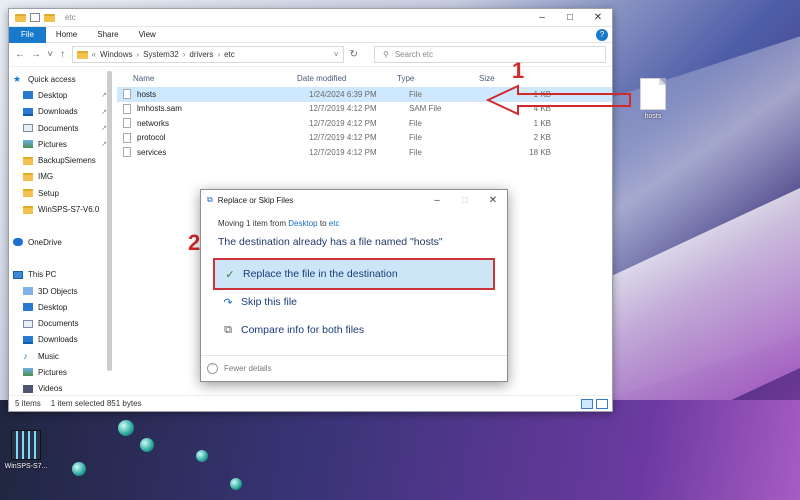 The height and width of the screenshot is (500, 800). I want to click on computer-icon, so click(18, 274).